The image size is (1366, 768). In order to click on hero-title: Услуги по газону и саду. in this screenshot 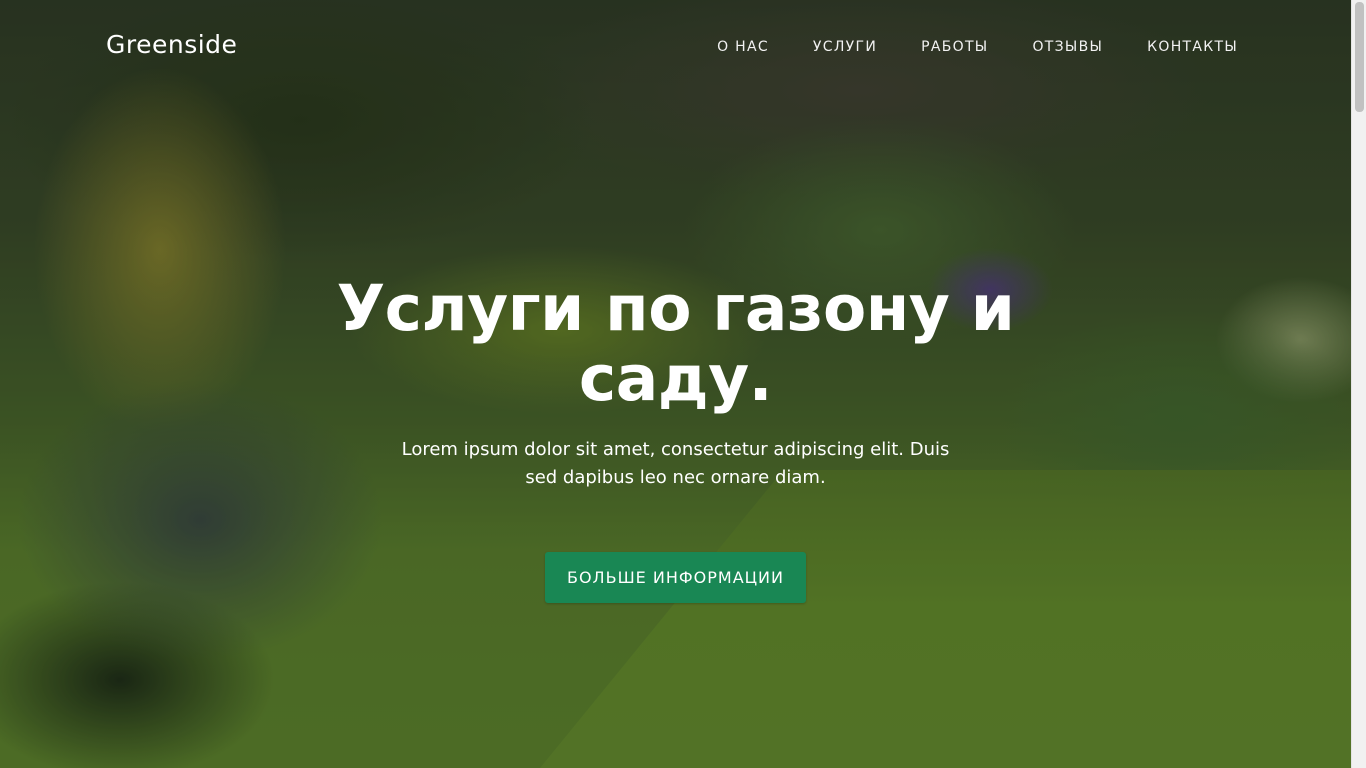, I will do `click(675, 343)`.